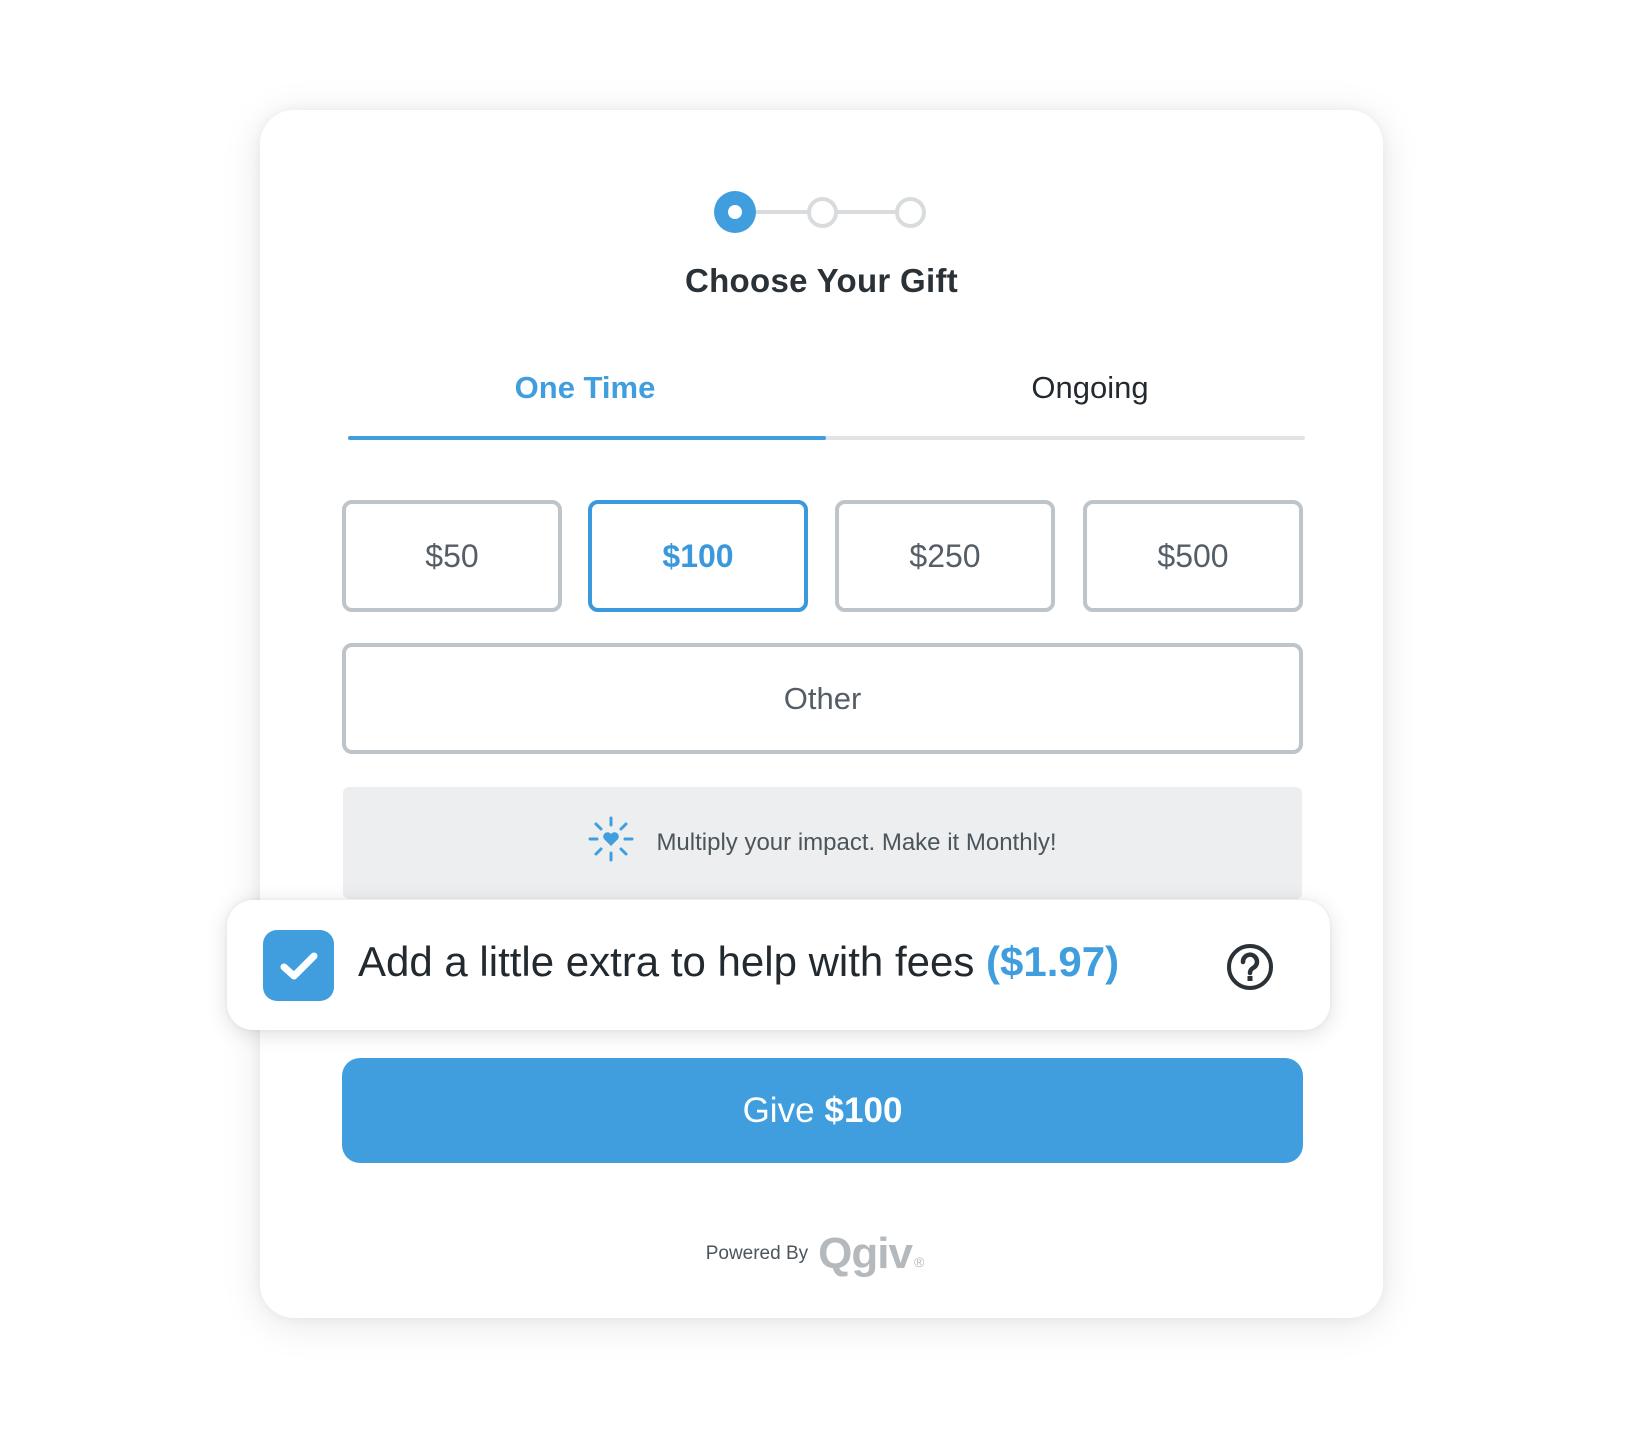 The height and width of the screenshot is (1449, 1640). What do you see at coordinates (863, 1110) in the screenshot?
I see `give-button-amount: $100` at bounding box center [863, 1110].